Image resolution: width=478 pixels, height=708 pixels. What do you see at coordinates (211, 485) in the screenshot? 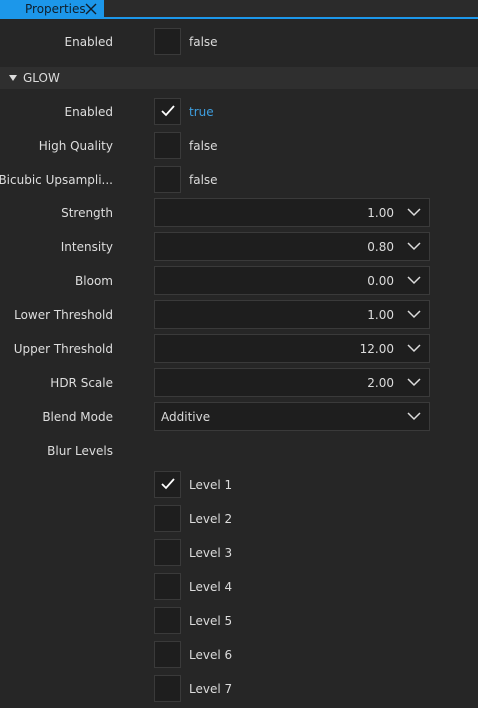
I see `level-1-label: Level 1` at bounding box center [211, 485].